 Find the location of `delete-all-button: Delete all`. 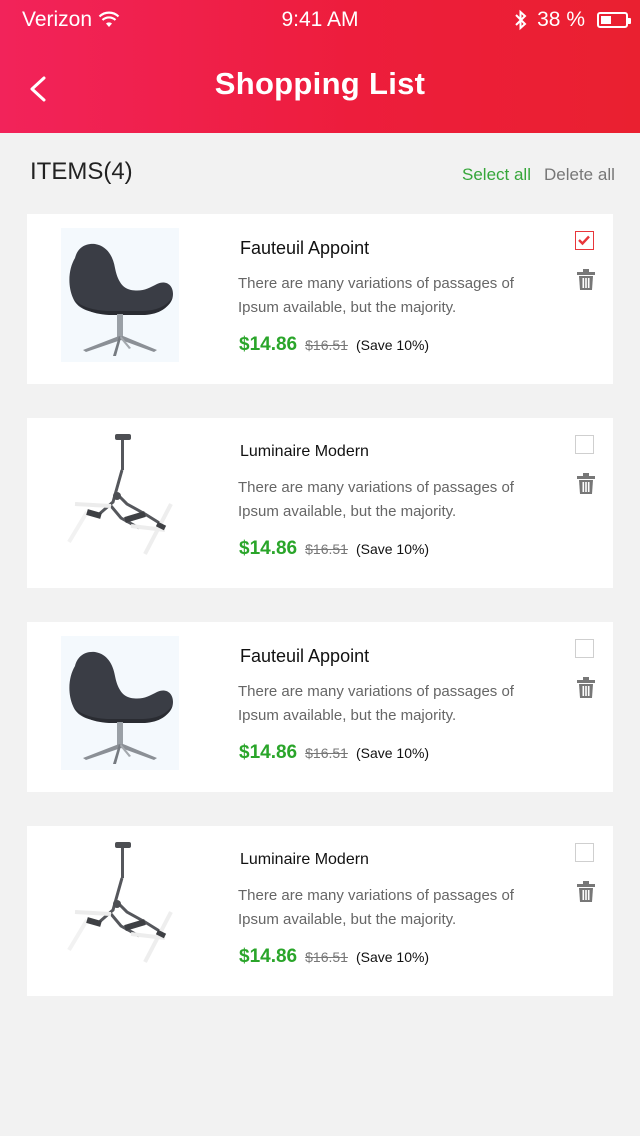

delete-all-button: Delete all is located at coordinates (579, 175).